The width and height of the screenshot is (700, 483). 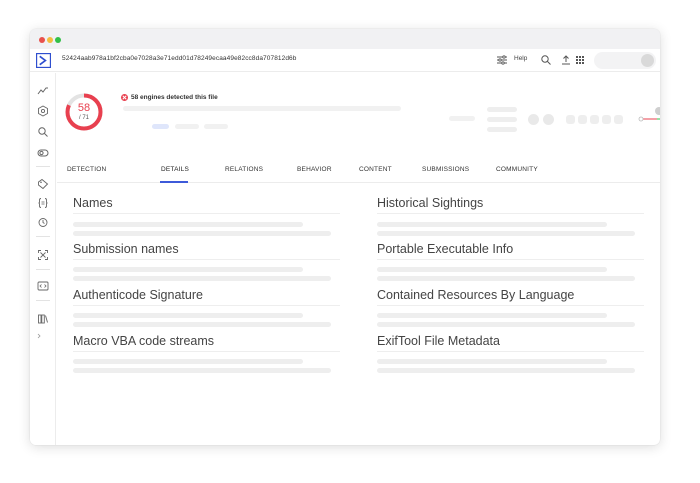 What do you see at coordinates (43, 319) in the screenshot?
I see `library-icon` at bounding box center [43, 319].